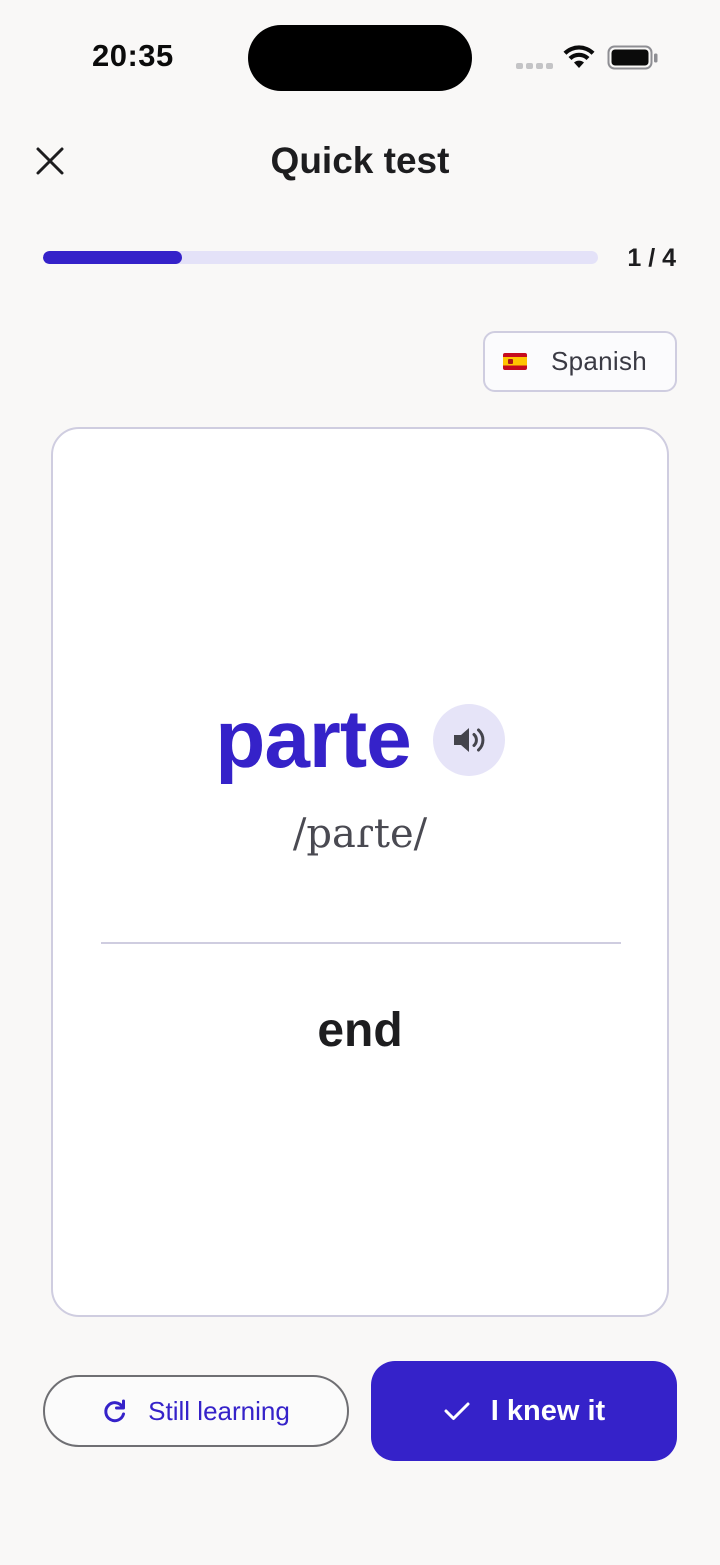 The height and width of the screenshot is (1565, 720). I want to click on word-row: parte, so click(360, 740).